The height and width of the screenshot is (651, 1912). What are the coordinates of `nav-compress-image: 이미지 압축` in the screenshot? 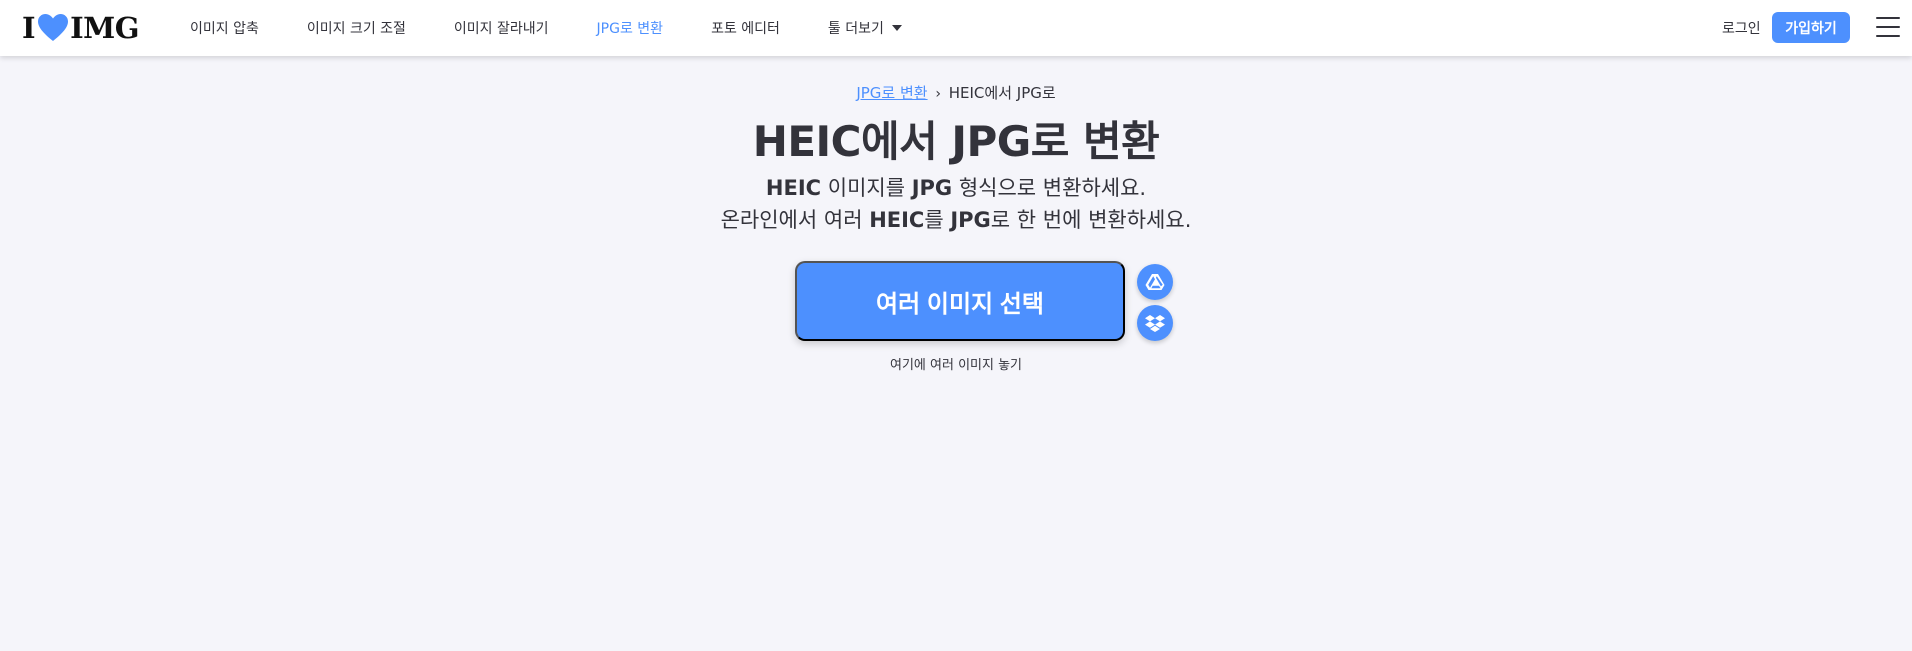 It's located at (224, 28).